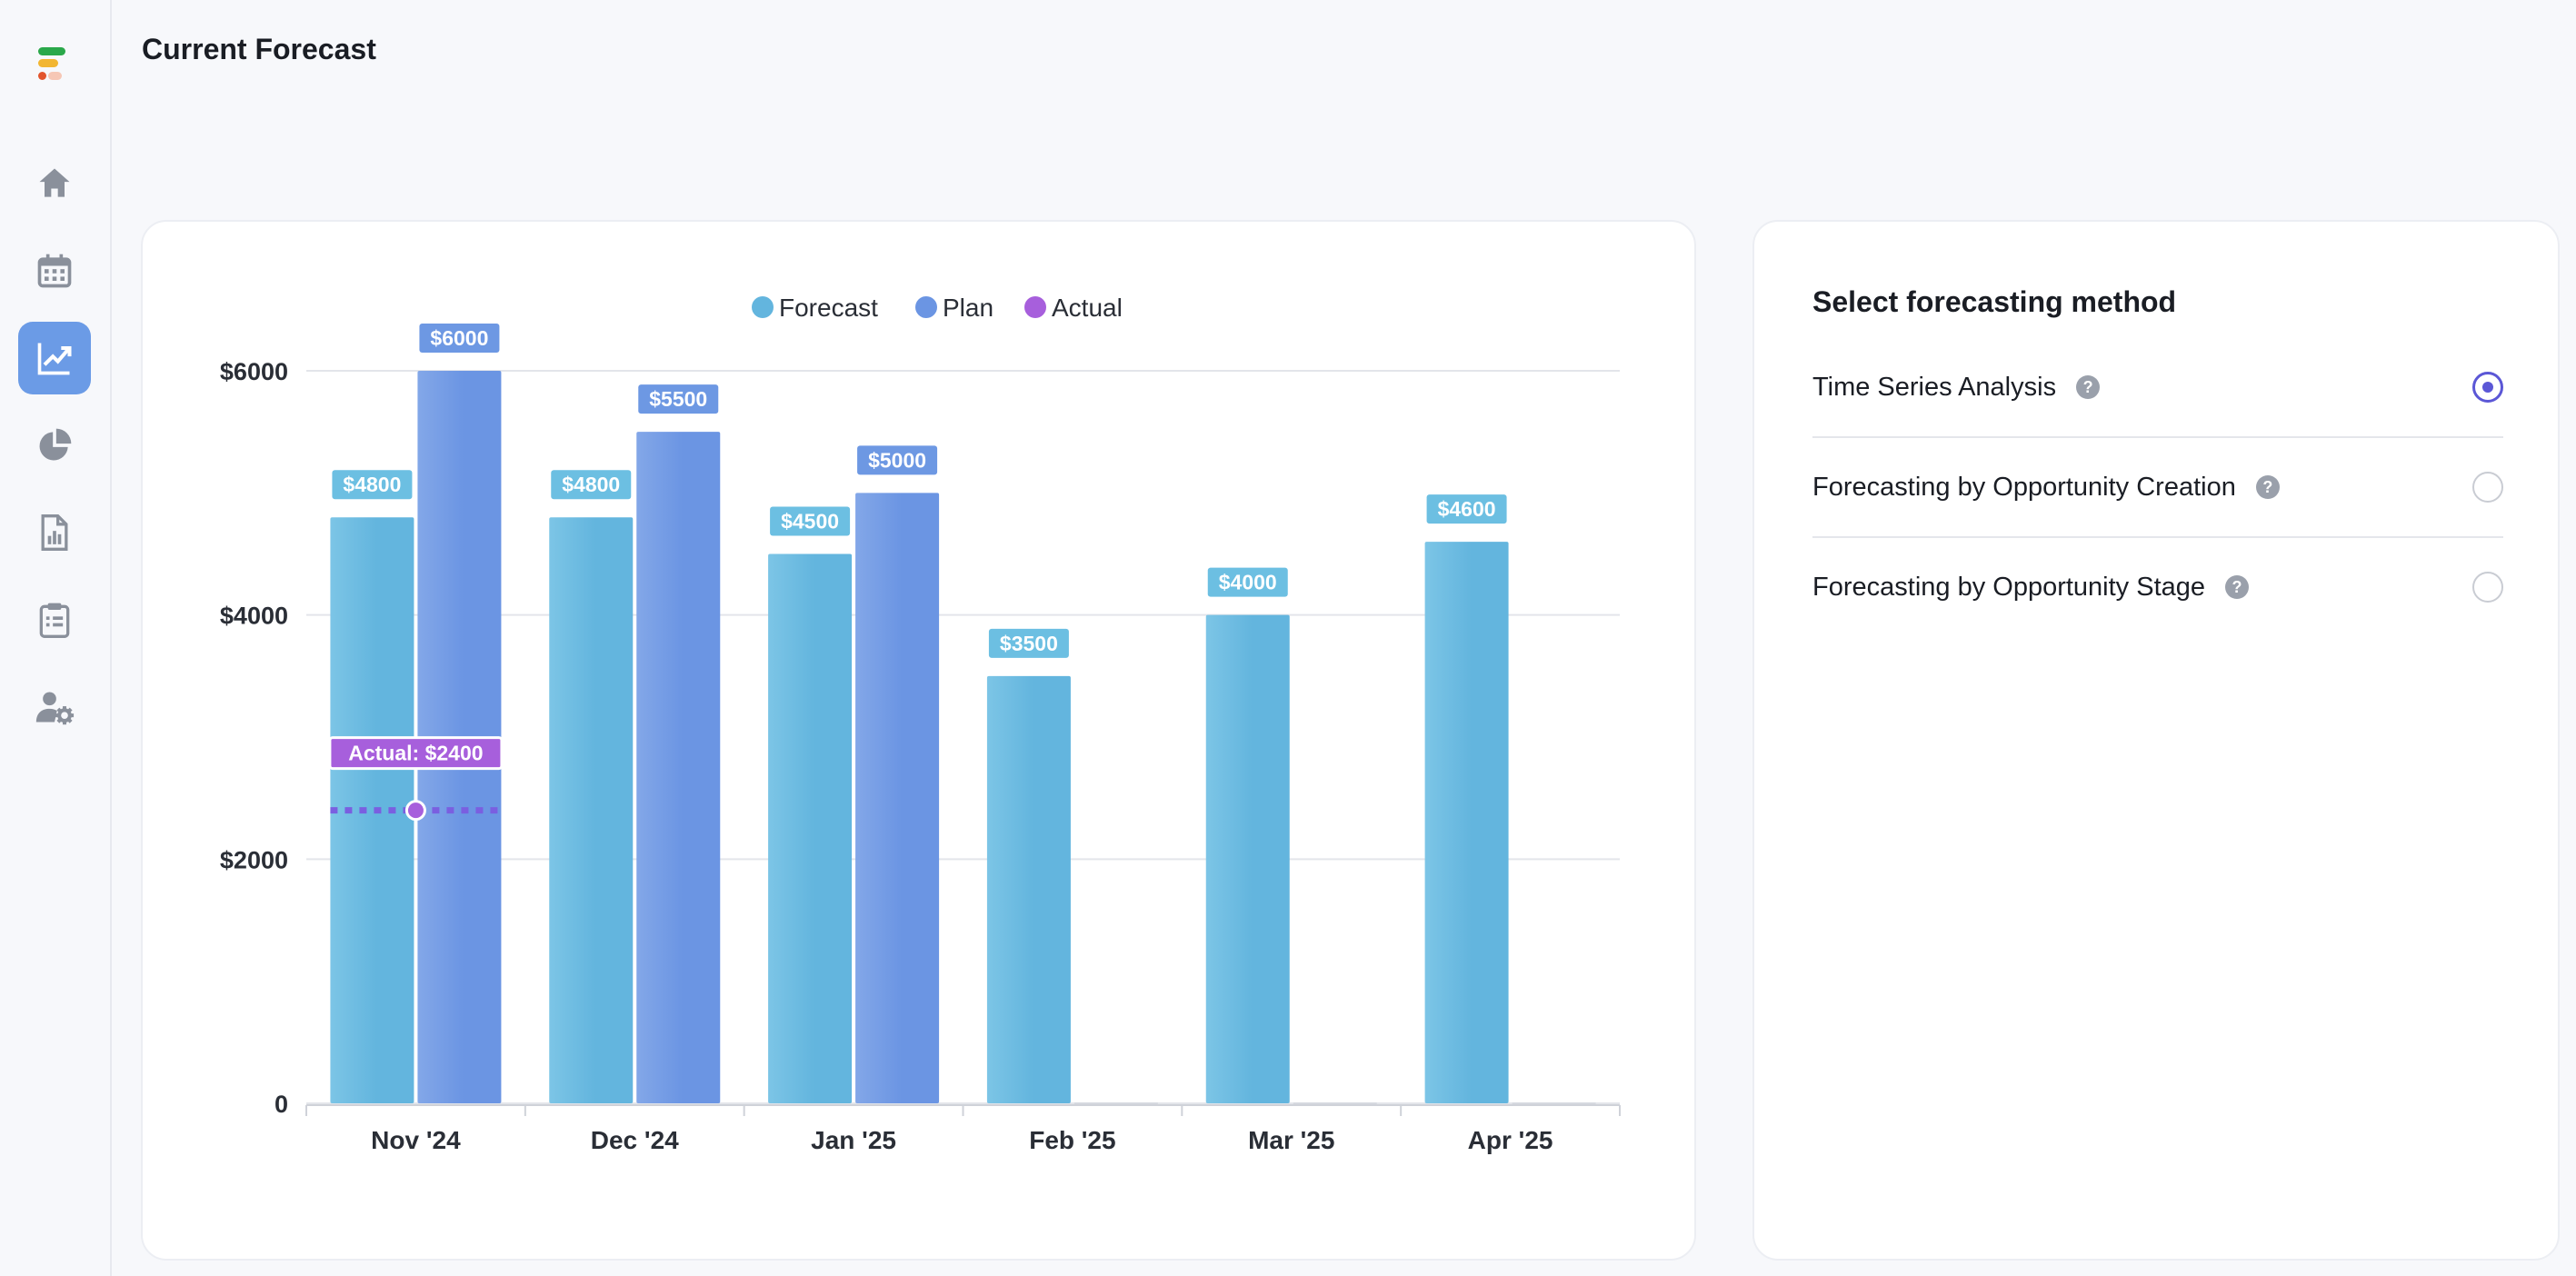 The height and width of the screenshot is (1276, 2576). What do you see at coordinates (1087, 308) in the screenshot?
I see `legend-label: Actual` at bounding box center [1087, 308].